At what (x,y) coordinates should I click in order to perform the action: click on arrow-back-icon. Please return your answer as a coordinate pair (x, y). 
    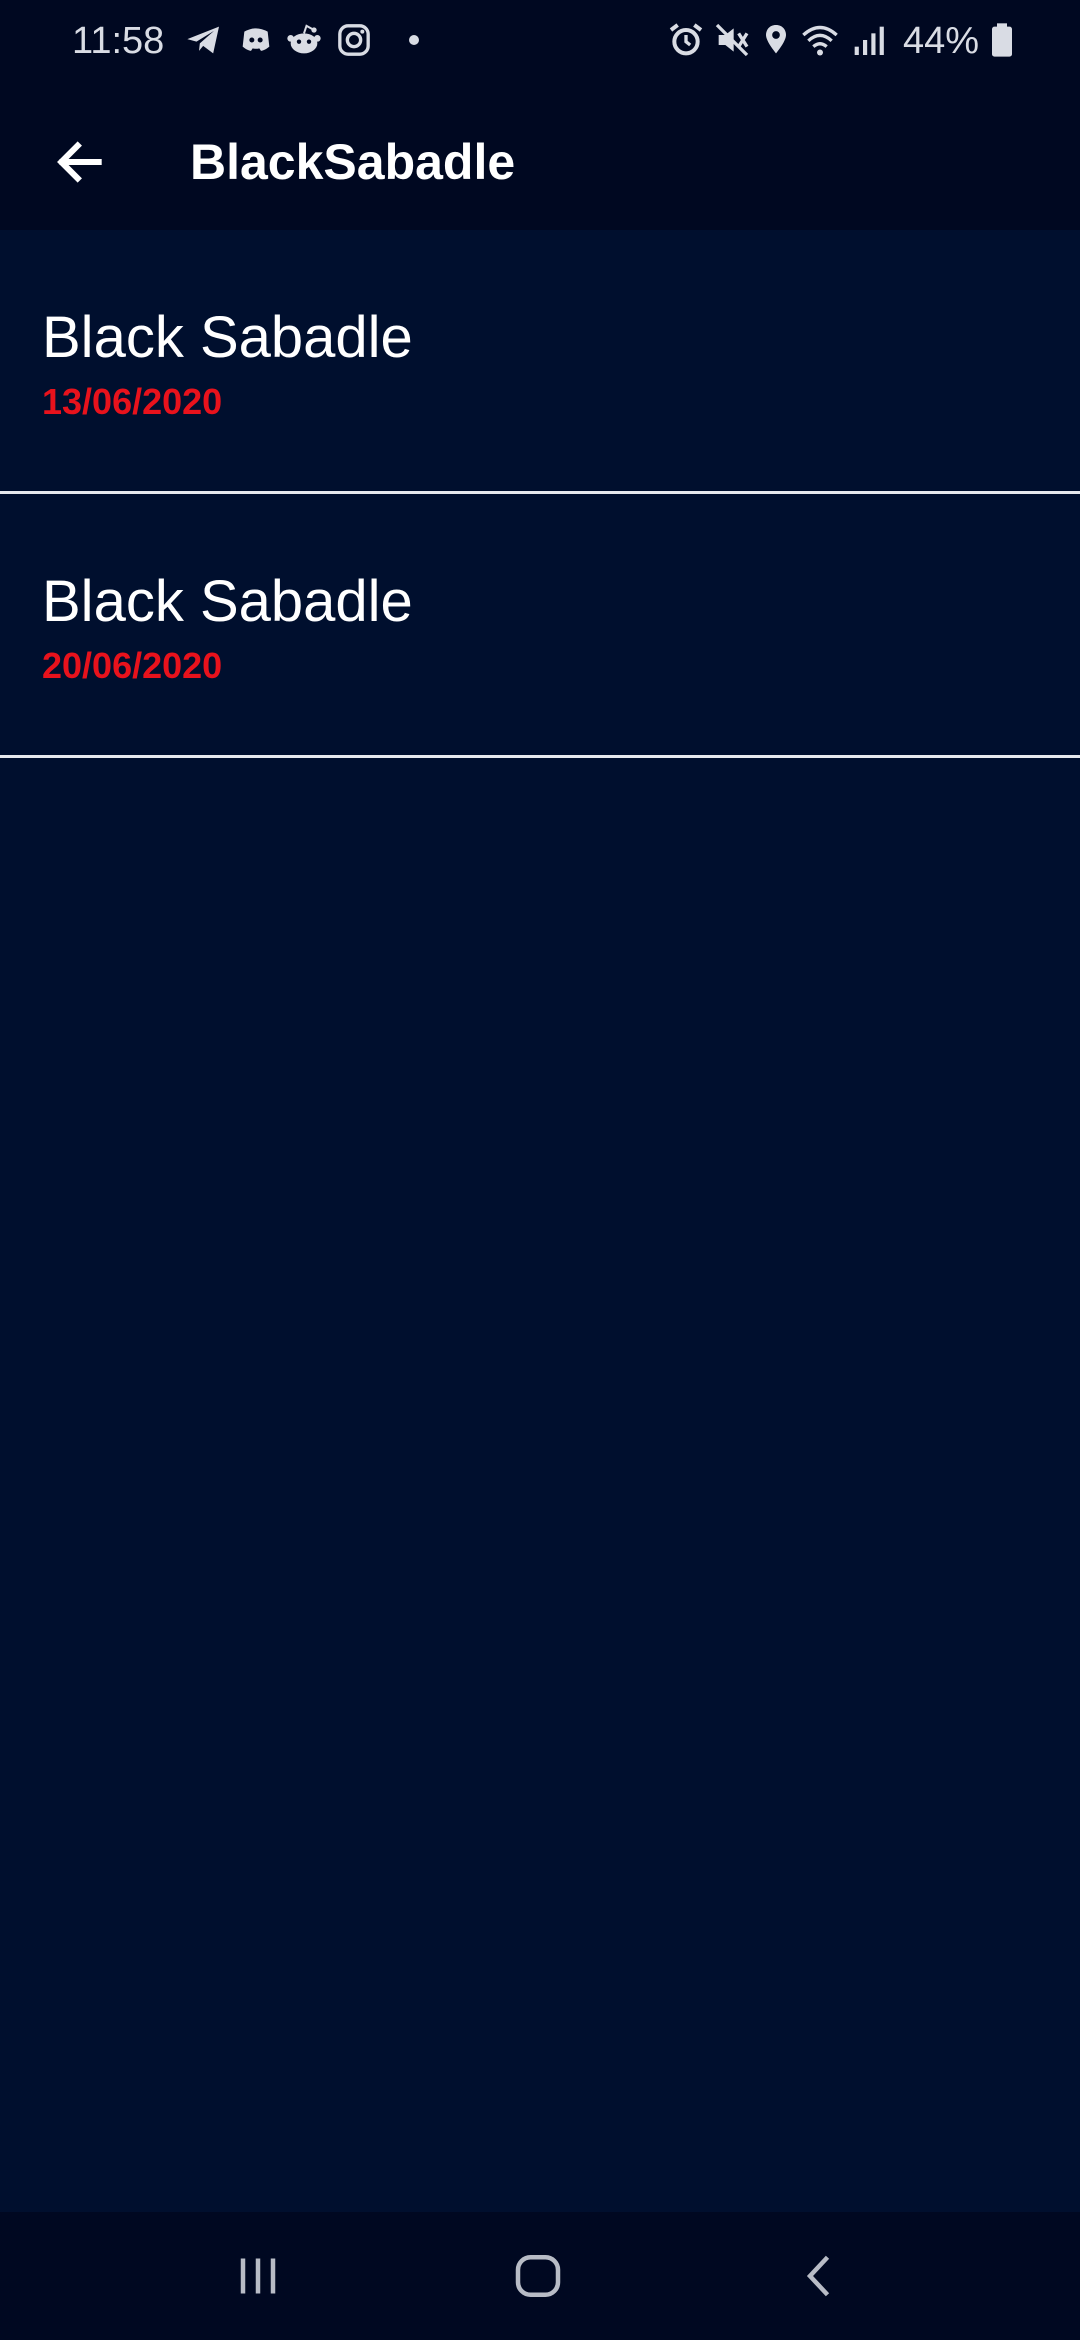
    Looking at the image, I should click on (79, 162).